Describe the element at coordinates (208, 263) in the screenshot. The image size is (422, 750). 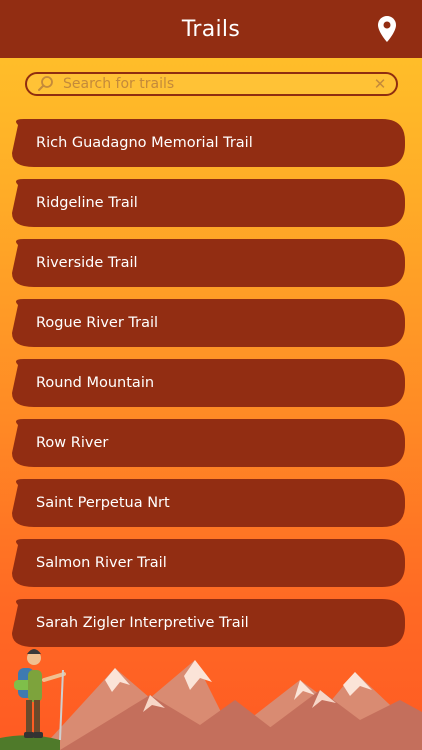
I see `trail-item: Riverside Trail` at that location.